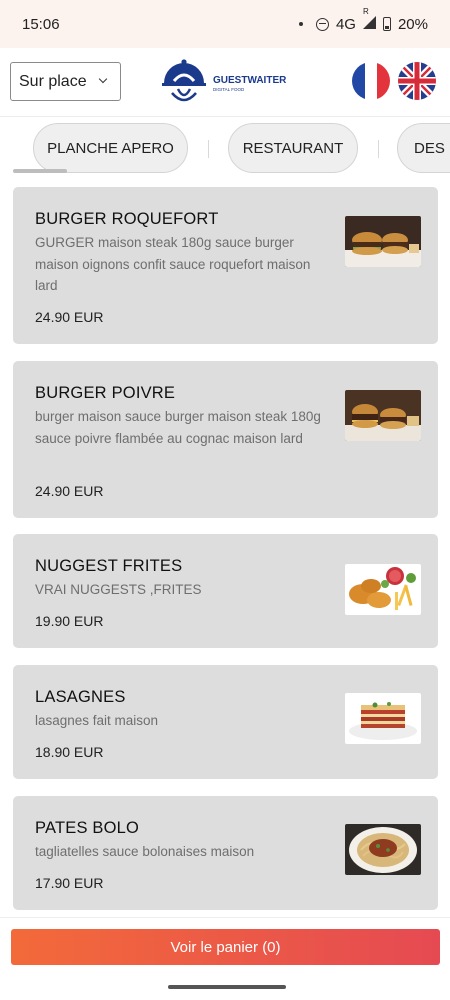 The height and width of the screenshot is (1000, 450). I want to click on menu-item-name: PATES BOLO, so click(87, 828).